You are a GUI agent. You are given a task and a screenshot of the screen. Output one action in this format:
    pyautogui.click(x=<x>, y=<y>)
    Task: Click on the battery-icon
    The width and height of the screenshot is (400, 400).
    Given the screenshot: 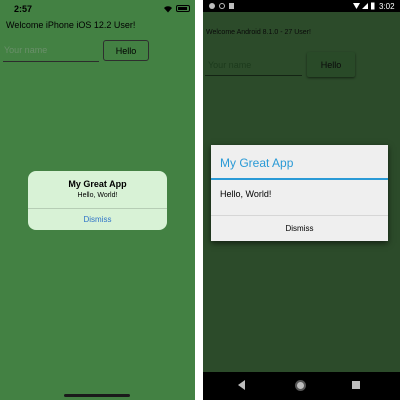 What is the action you would take?
    pyautogui.click(x=183, y=8)
    